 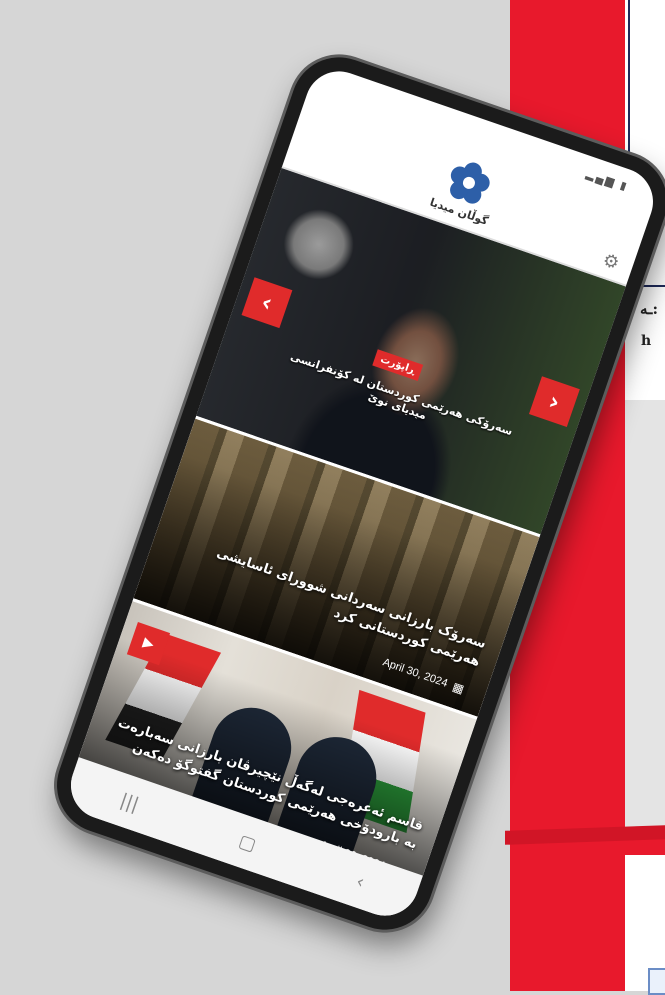 I want to click on recent-apps-button: |||, so click(x=130, y=802).